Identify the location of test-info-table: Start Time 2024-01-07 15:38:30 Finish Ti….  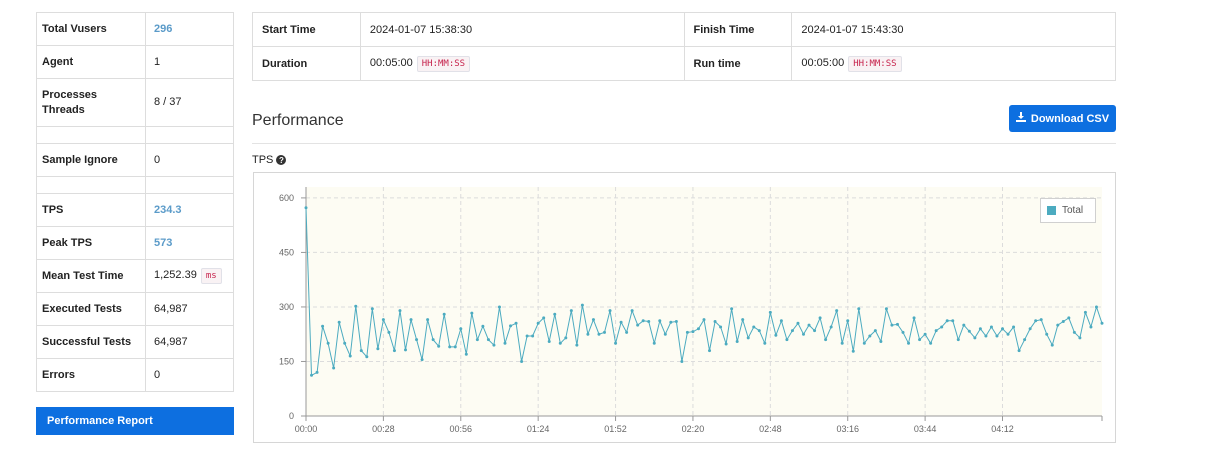
(684, 46).